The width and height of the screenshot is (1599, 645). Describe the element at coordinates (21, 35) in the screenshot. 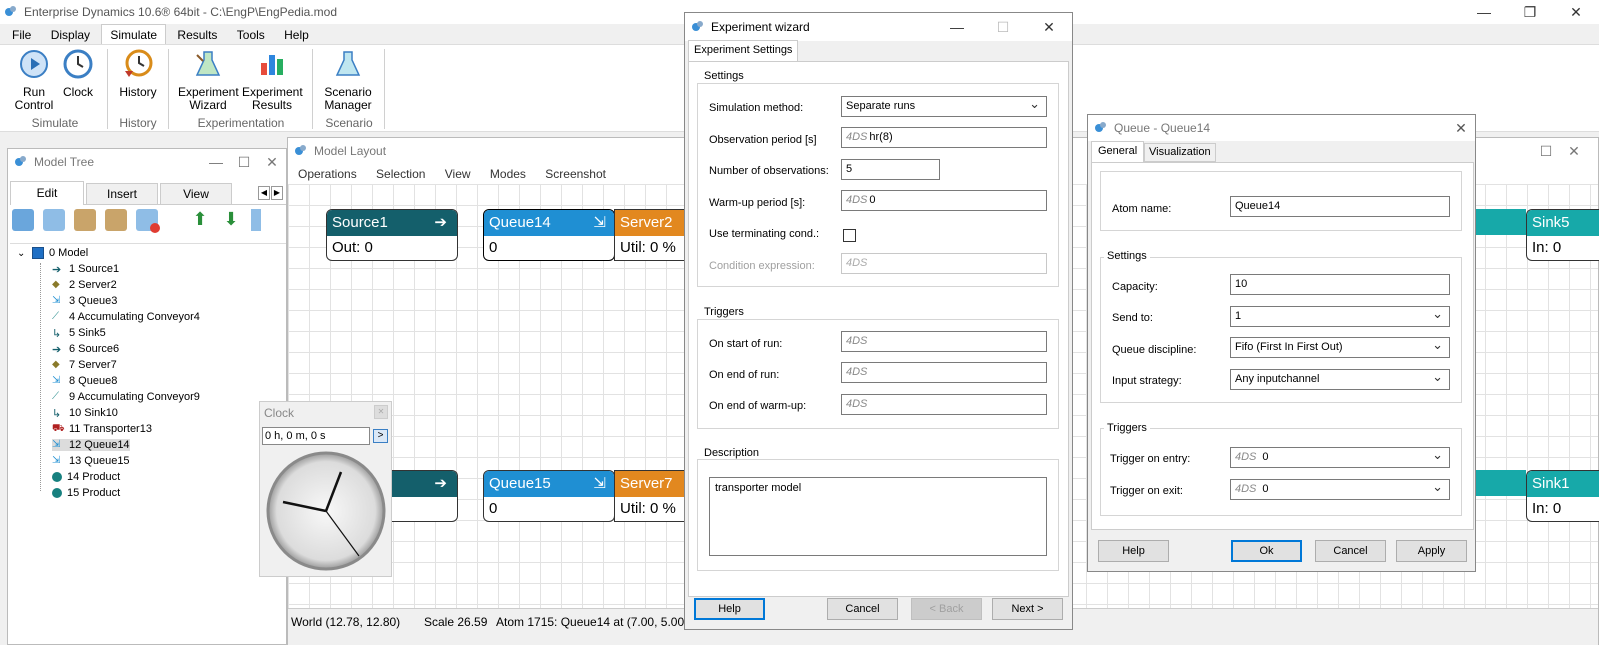

I see `menu-file: File` at that location.